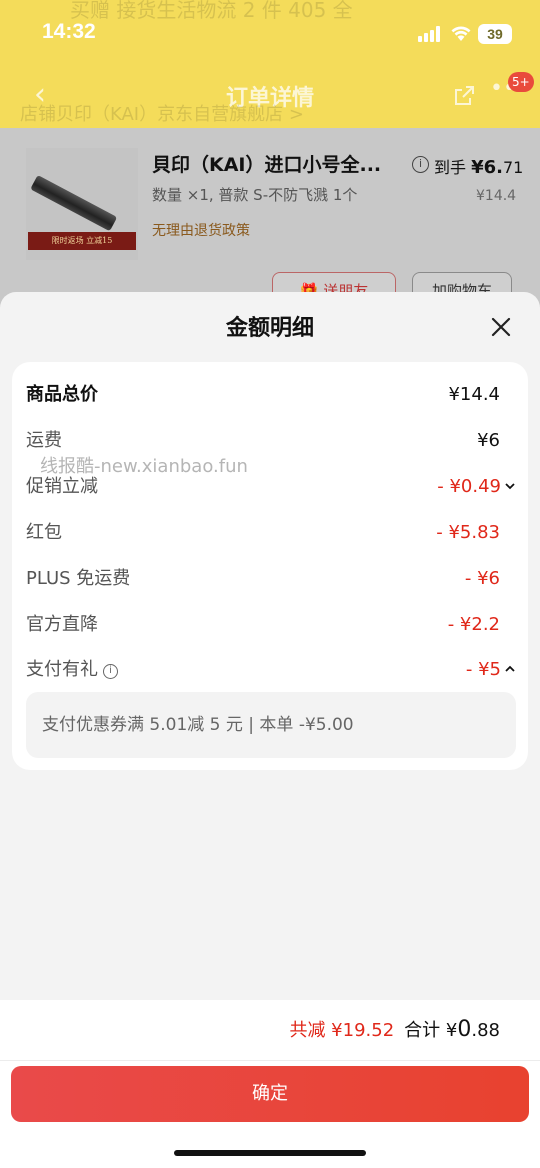  What do you see at coordinates (431, 1030) in the screenshot?
I see `total-label: 合计 ¥` at bounding box center [431, 1030].